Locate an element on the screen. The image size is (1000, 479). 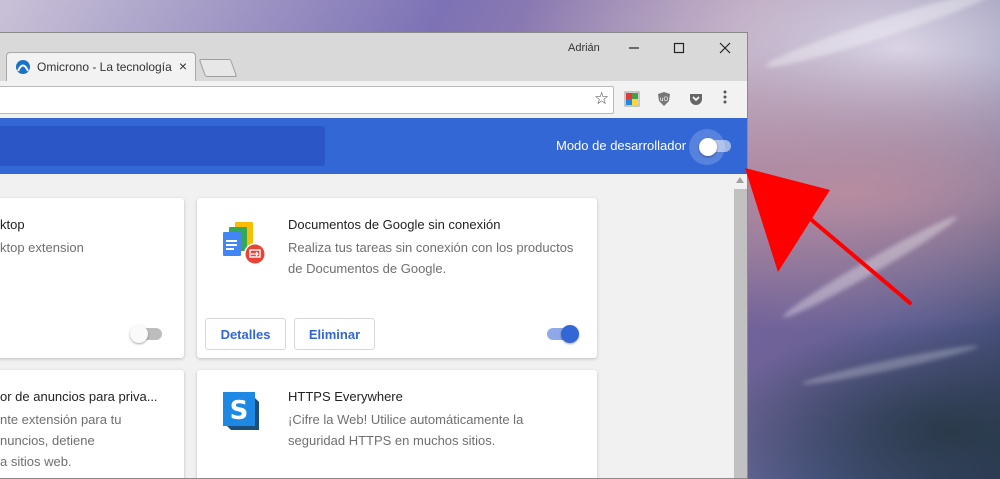
scroll-up-icon is located at coordinates (740, 180).